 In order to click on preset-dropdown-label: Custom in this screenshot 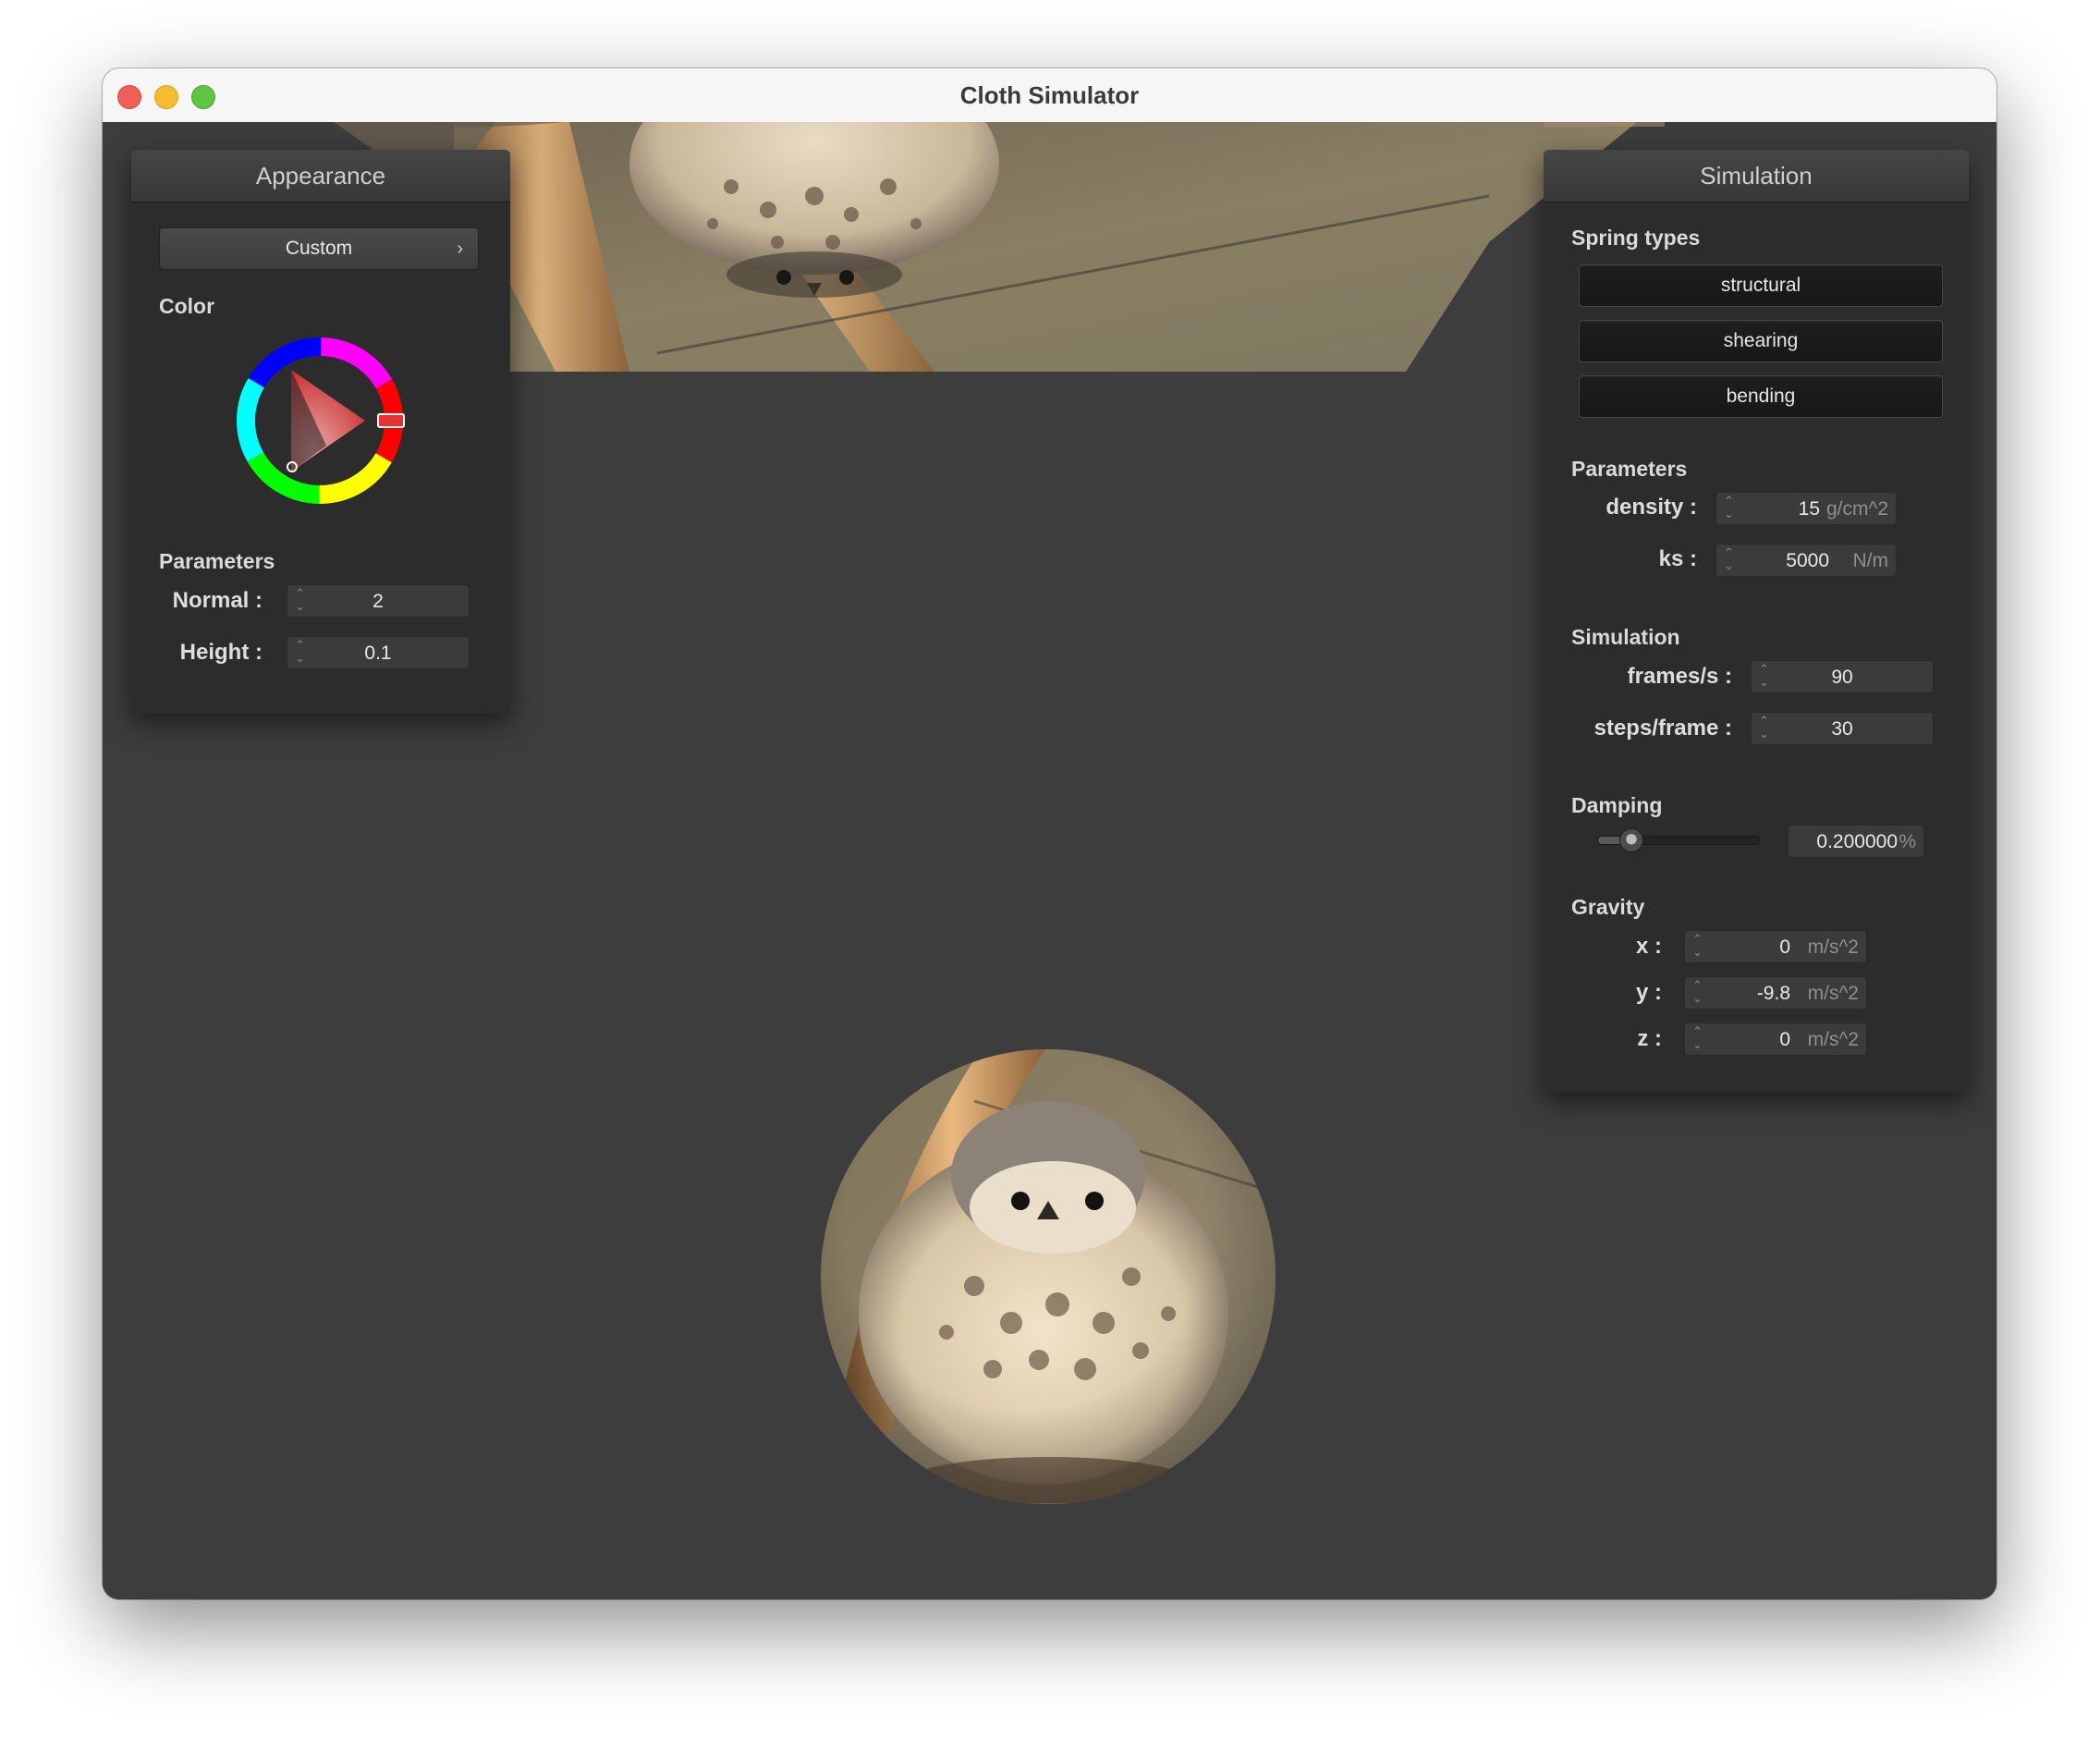, I will do `click(319, 248)`.